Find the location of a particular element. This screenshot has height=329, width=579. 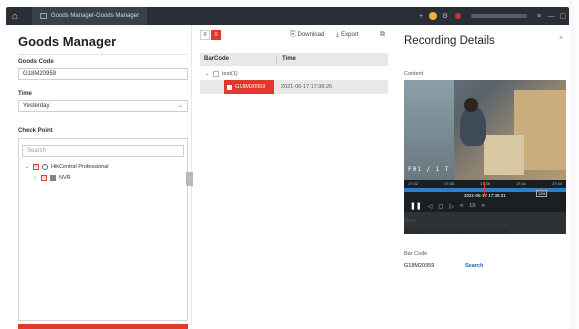

tree-node-label: NVR is located at coordinates (65, 178).